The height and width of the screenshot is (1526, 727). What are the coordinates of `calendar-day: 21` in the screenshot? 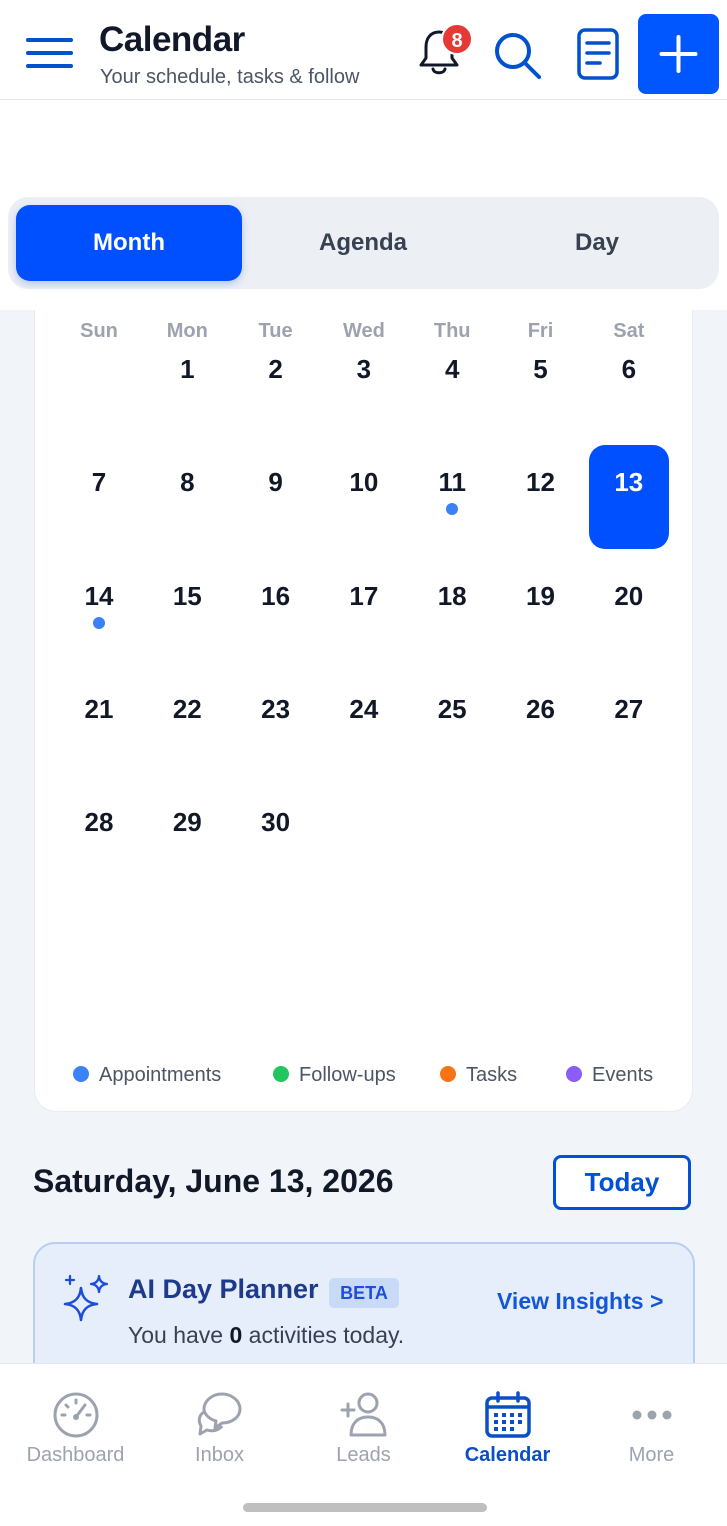 It's located at (99, 724).